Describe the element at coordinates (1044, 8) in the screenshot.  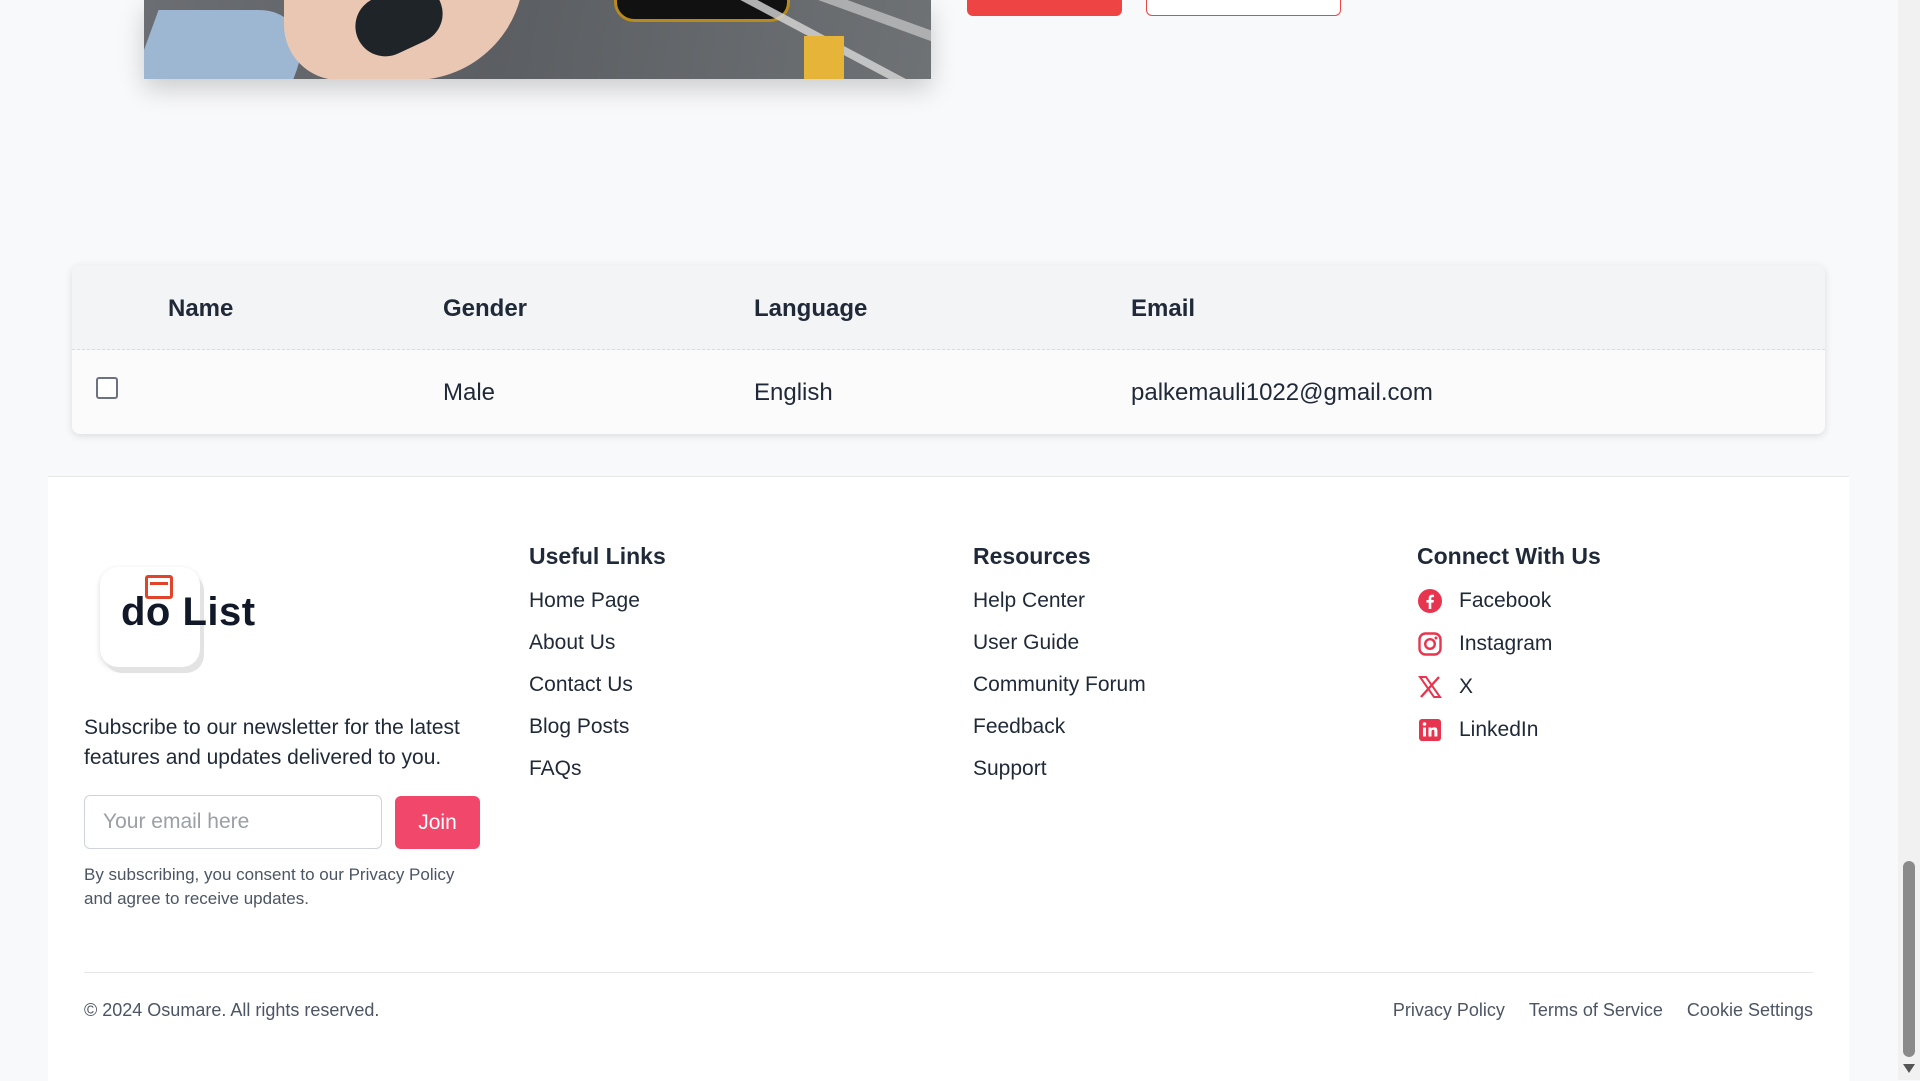
I see `primary-cta-button` at that location.